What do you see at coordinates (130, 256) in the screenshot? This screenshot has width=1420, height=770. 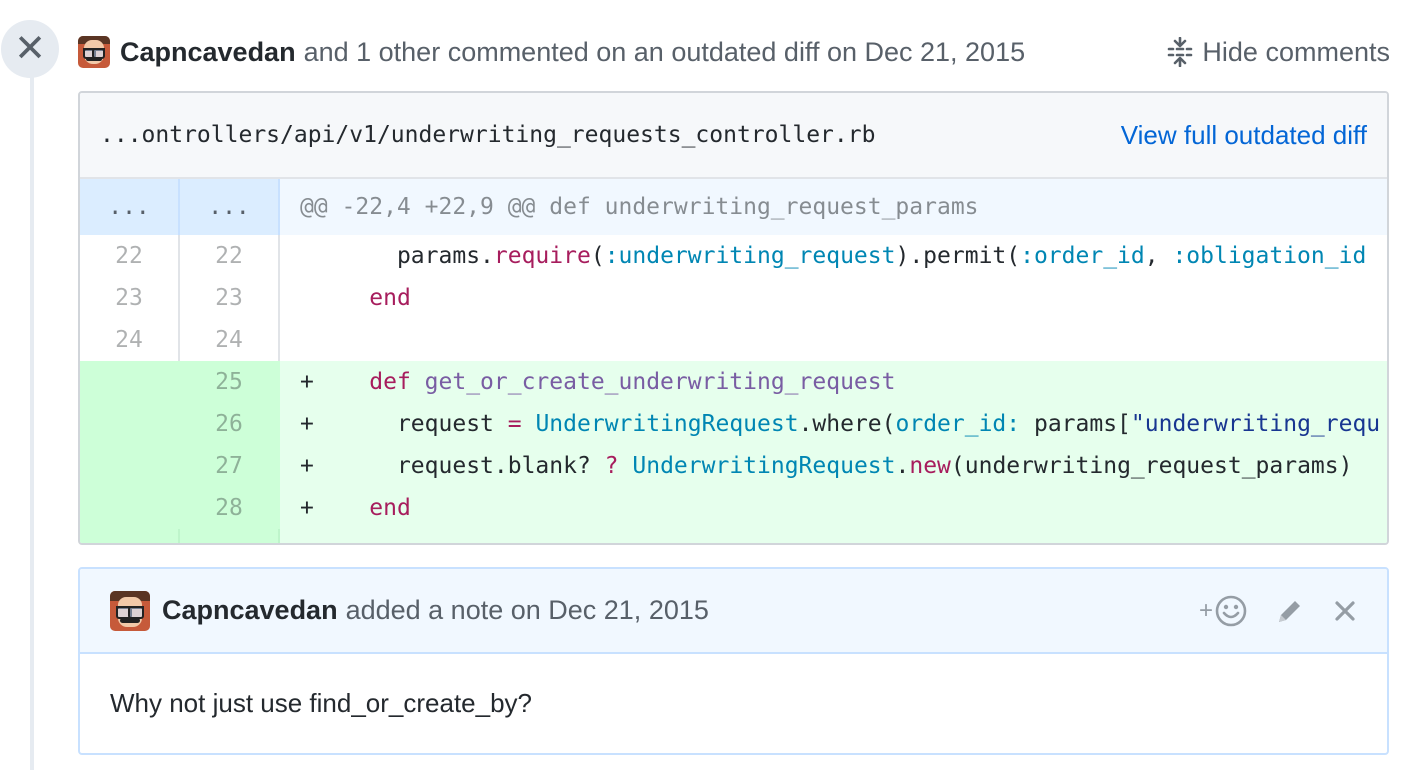 I see `old-line-number: 22` at bounding box center [130, 256].